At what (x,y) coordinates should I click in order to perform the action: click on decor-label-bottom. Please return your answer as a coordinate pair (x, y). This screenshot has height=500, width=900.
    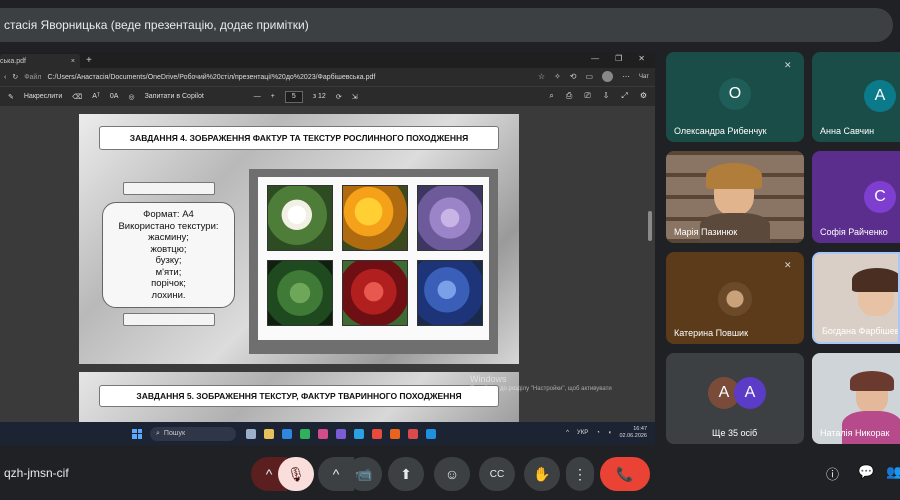
    Looking at the image, I should click on (169, 319).